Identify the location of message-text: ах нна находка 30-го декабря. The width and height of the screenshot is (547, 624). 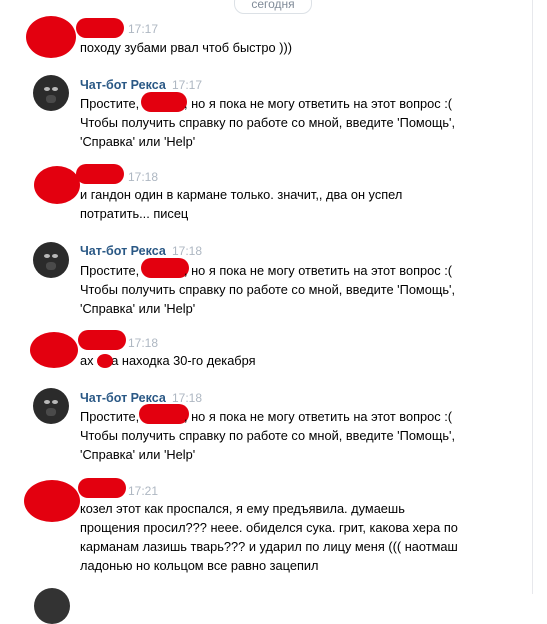
(168, 360).